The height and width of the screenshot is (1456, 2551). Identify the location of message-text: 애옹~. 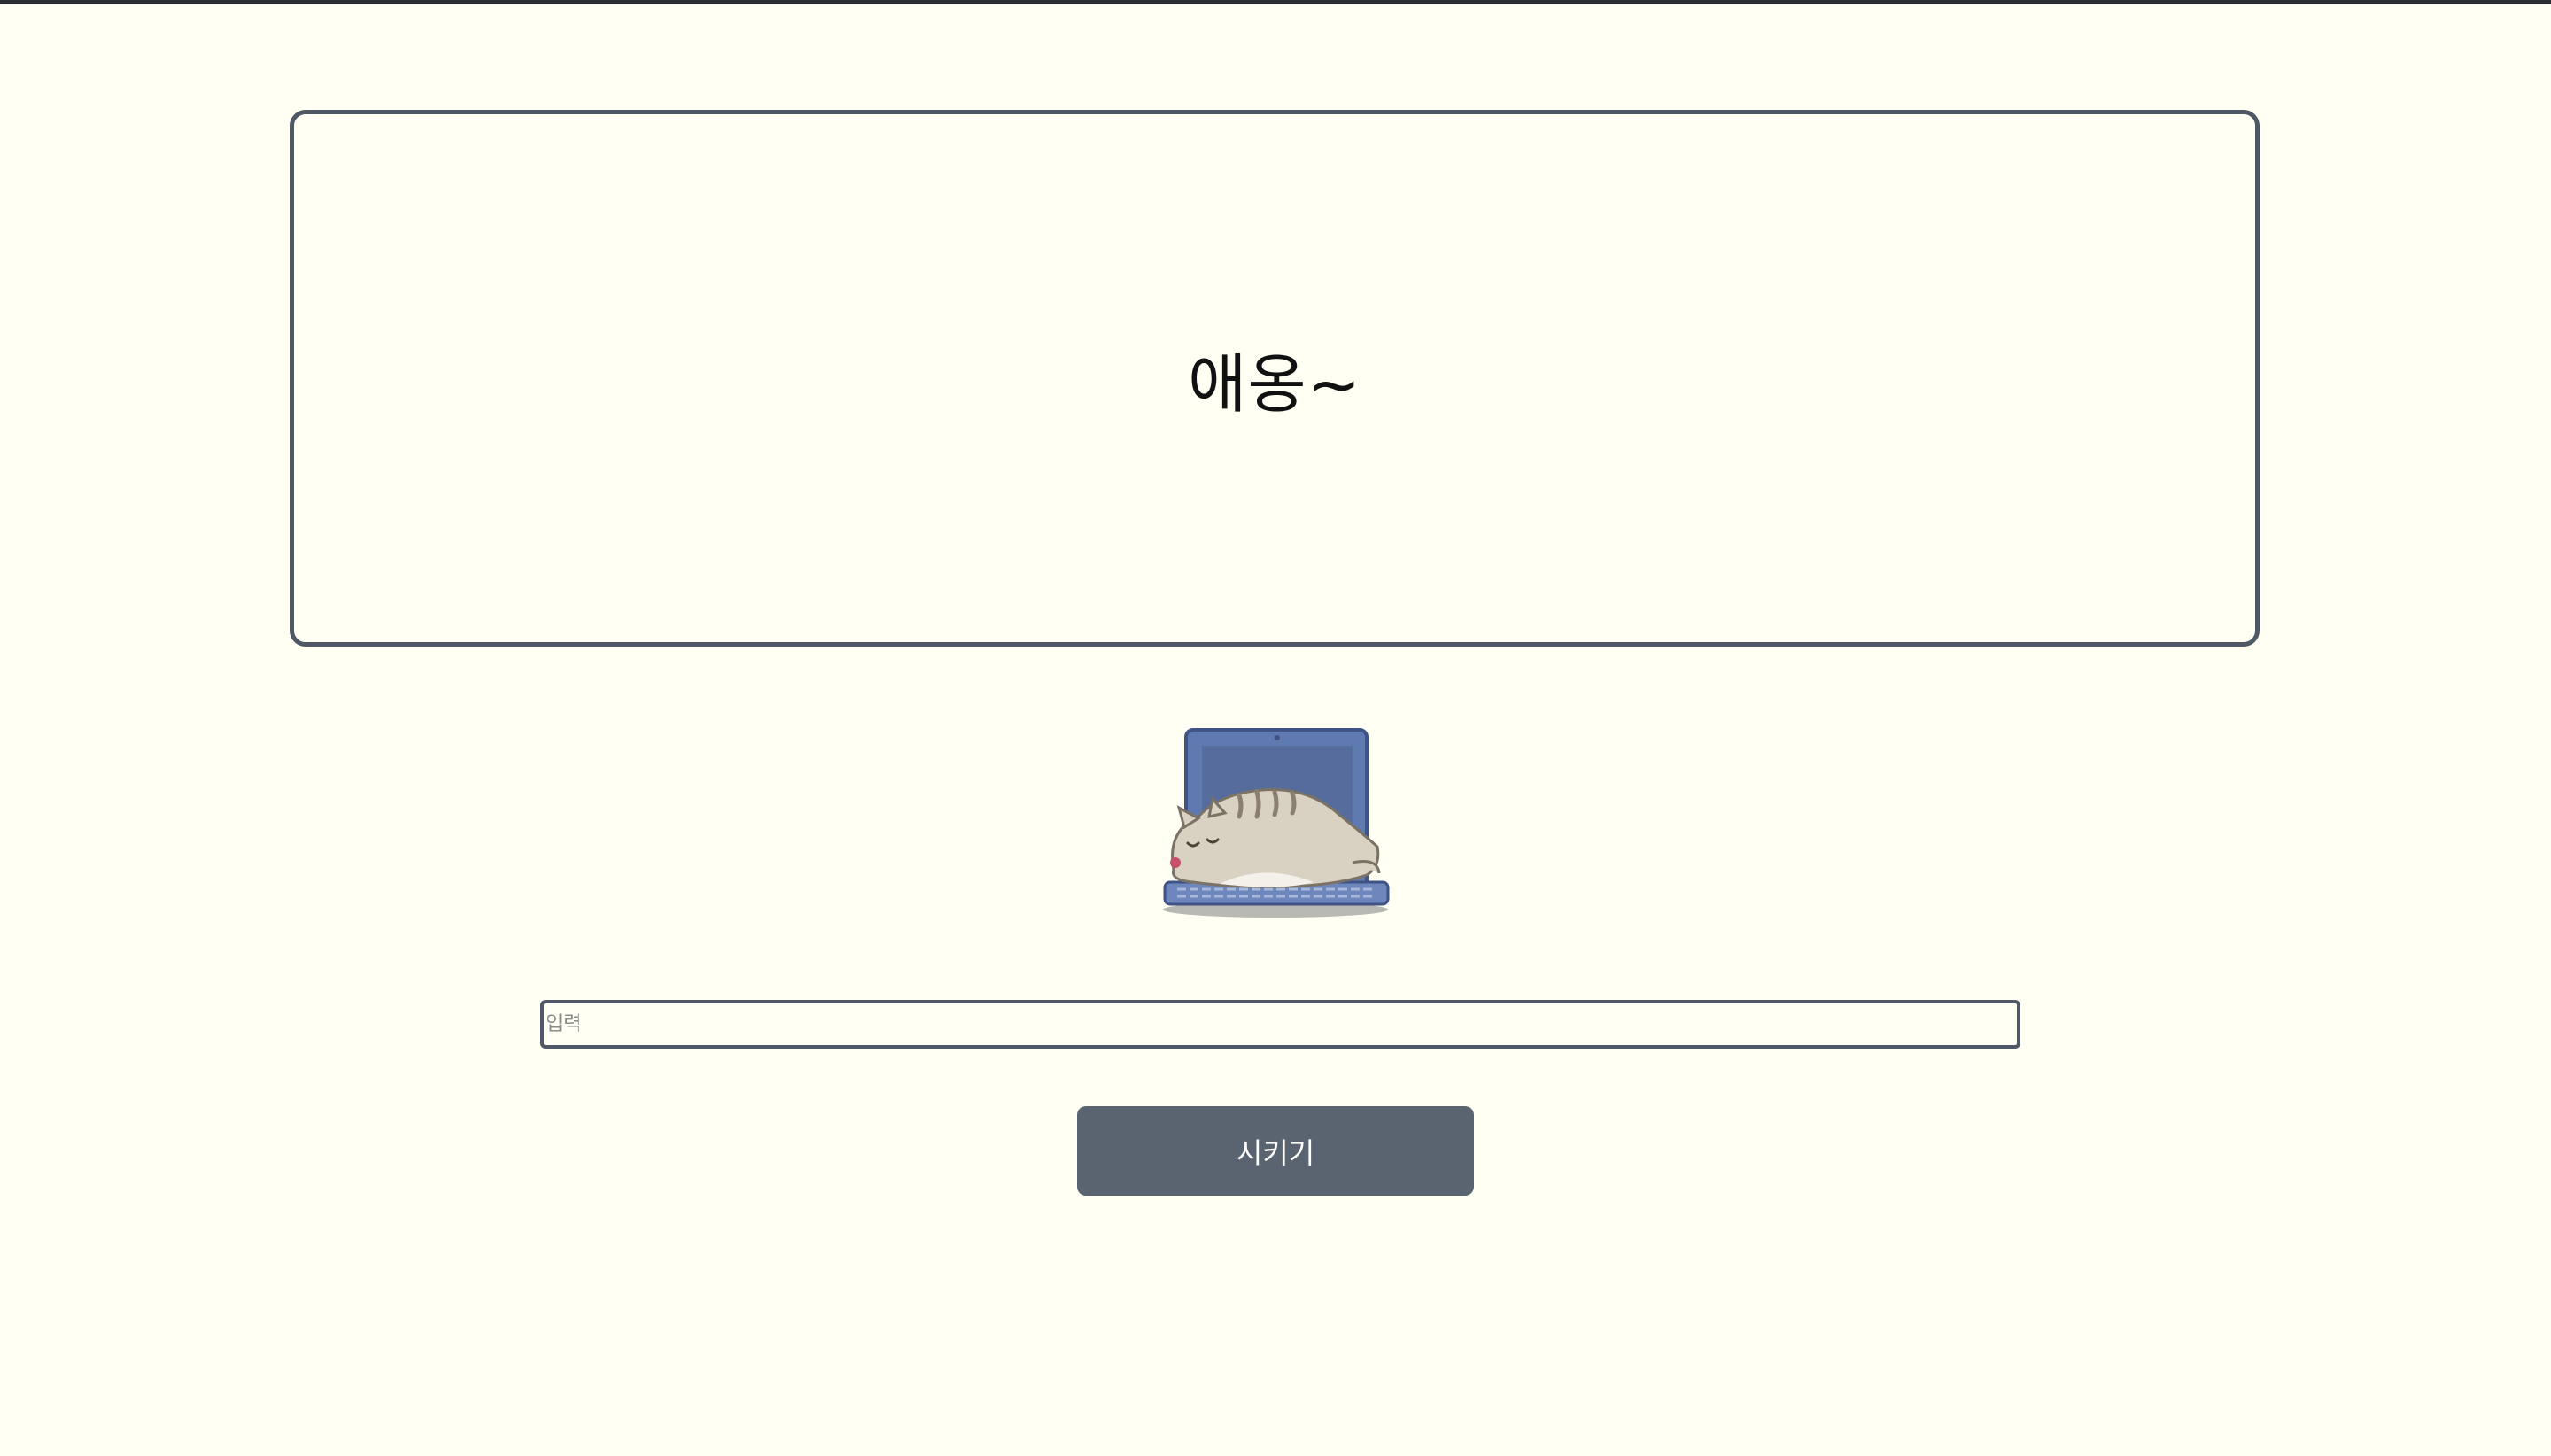
(1275, 384).